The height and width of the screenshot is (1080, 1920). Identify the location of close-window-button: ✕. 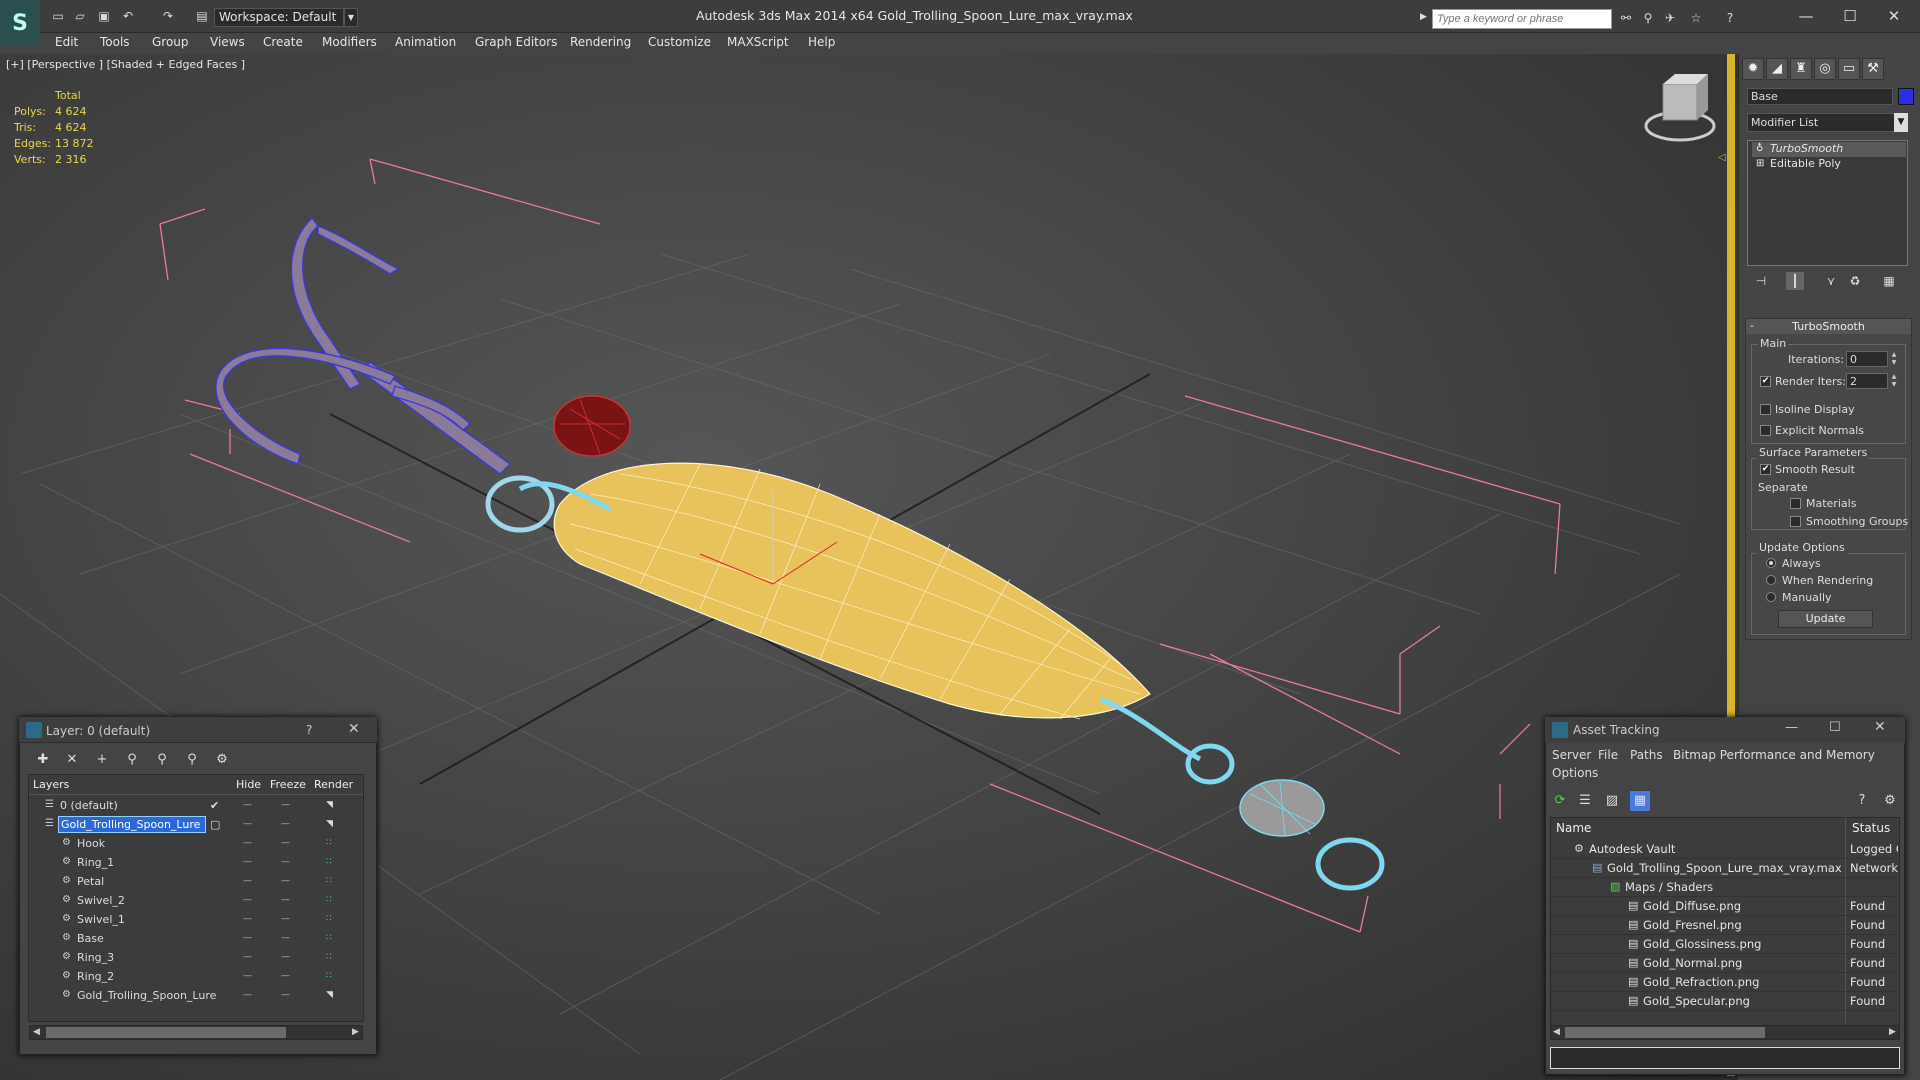
(1894, 16).